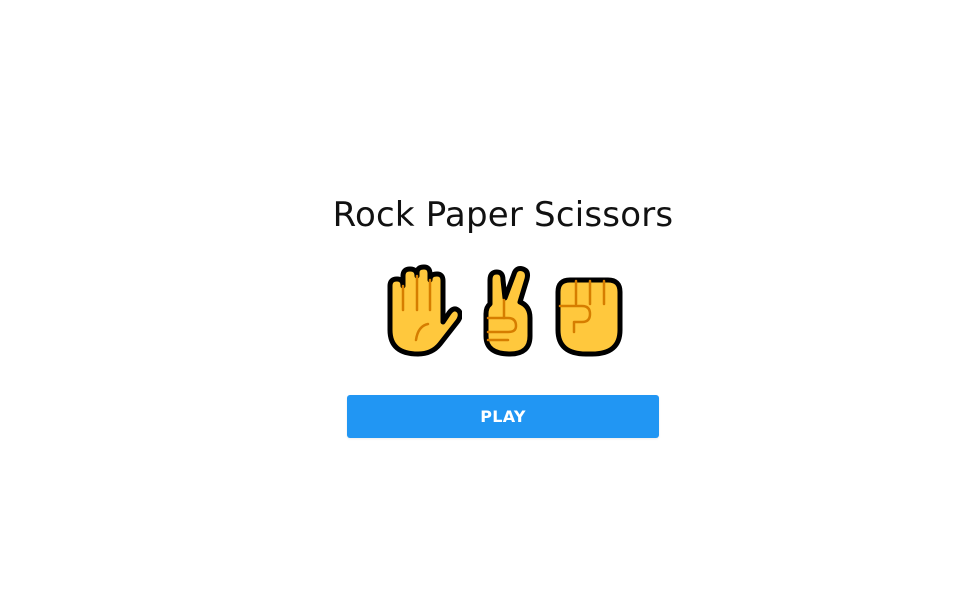 The height and width of the screenshot is (596, 954). I want to click on hands-row, so click(504, 312).